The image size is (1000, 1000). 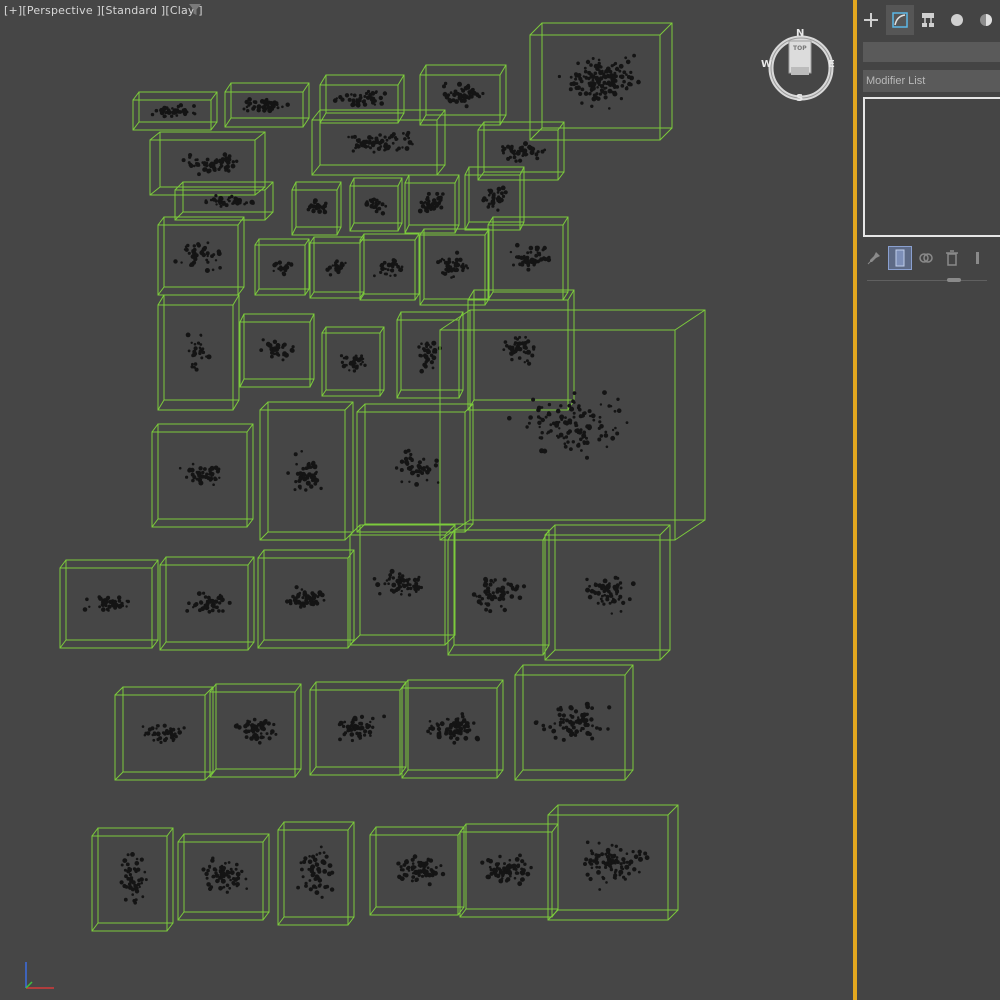 What do you see at coordinates (931, 81) in the screenshot?
I see `modifier-list-dropdown: Modifier List` at bounding box center [931, 81].